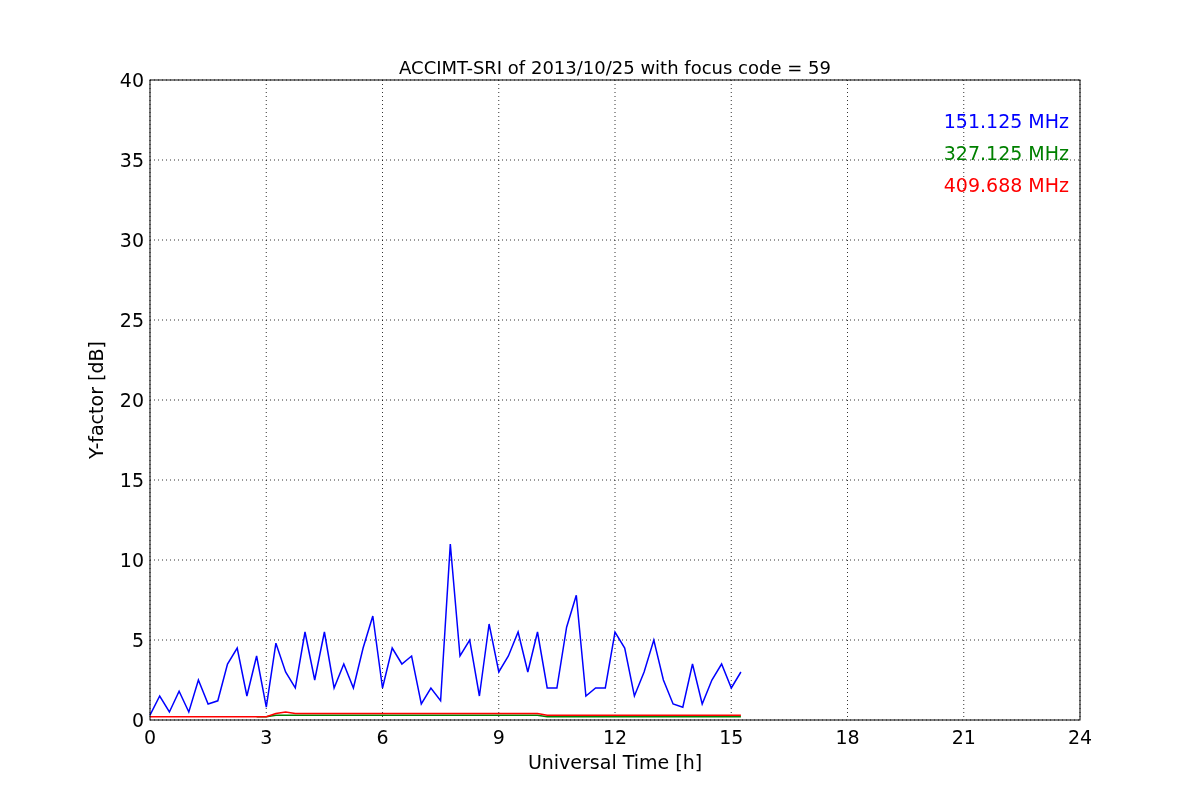 The height and width of the screenshot is (800, 1200). Describe the element at coordinates (131, 160) in the screenshot. I see `y-tick-label: 35` at that location.